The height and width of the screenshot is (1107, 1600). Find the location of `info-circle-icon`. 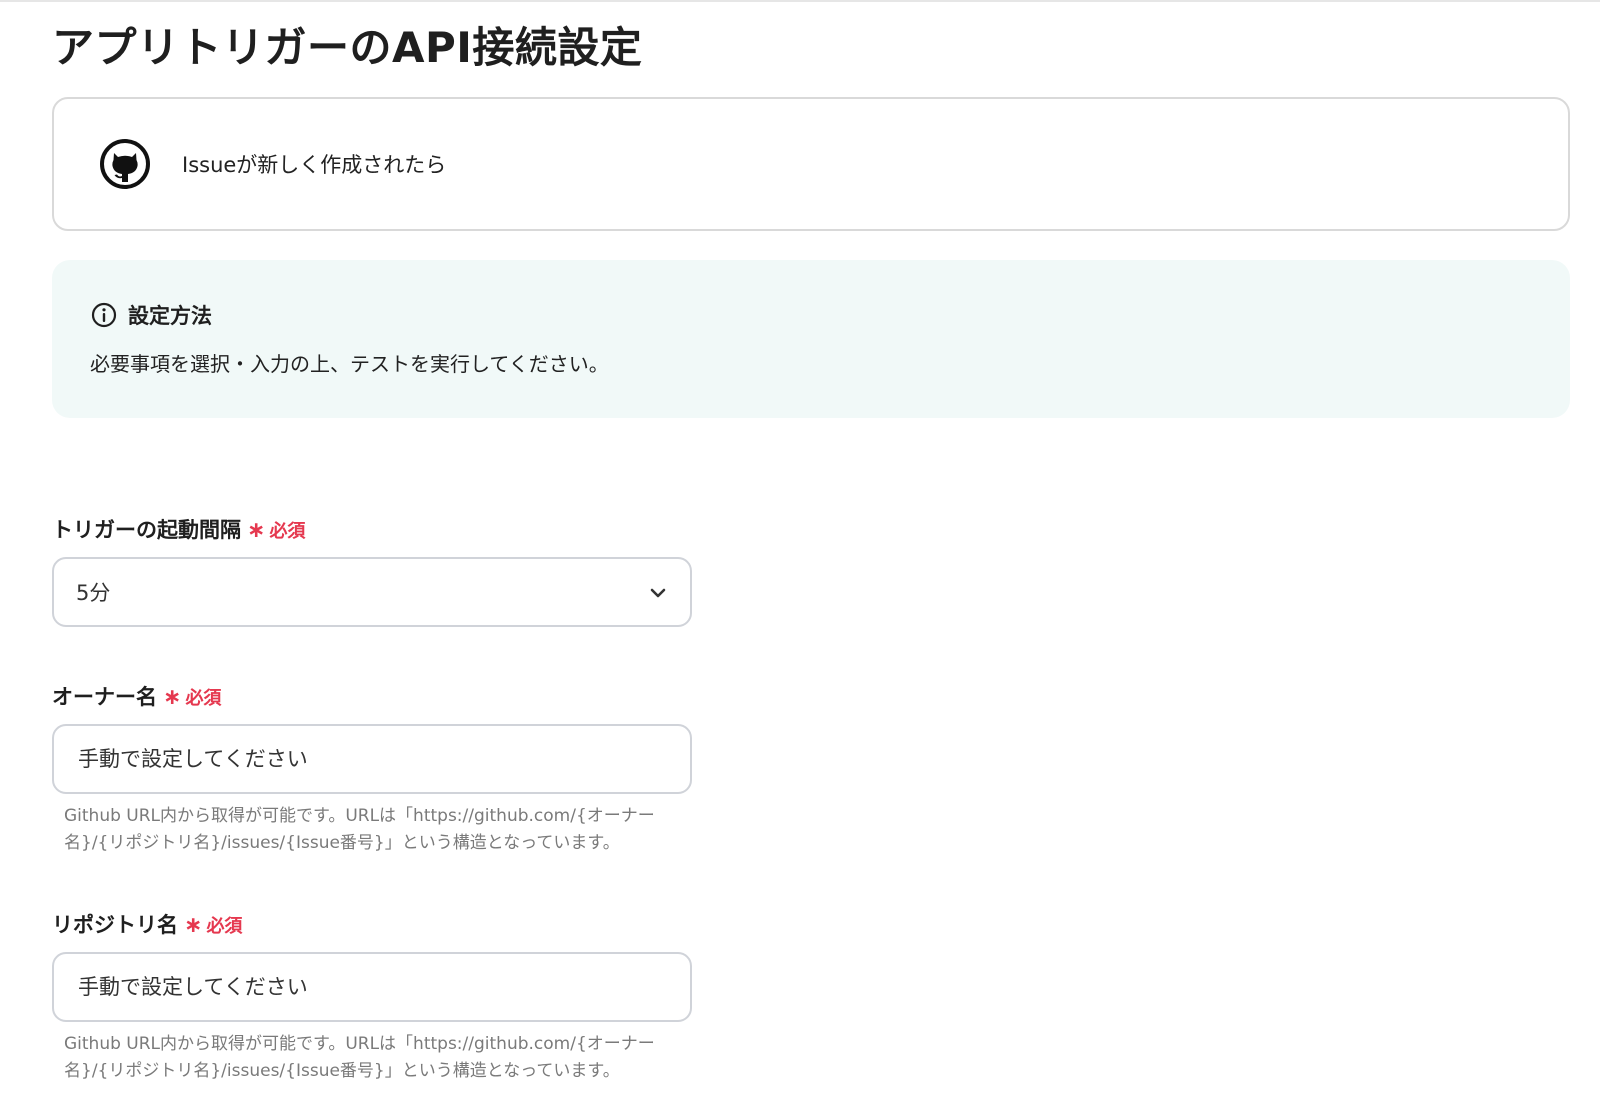

info-circle-icon is located at coordinates (104, 315).